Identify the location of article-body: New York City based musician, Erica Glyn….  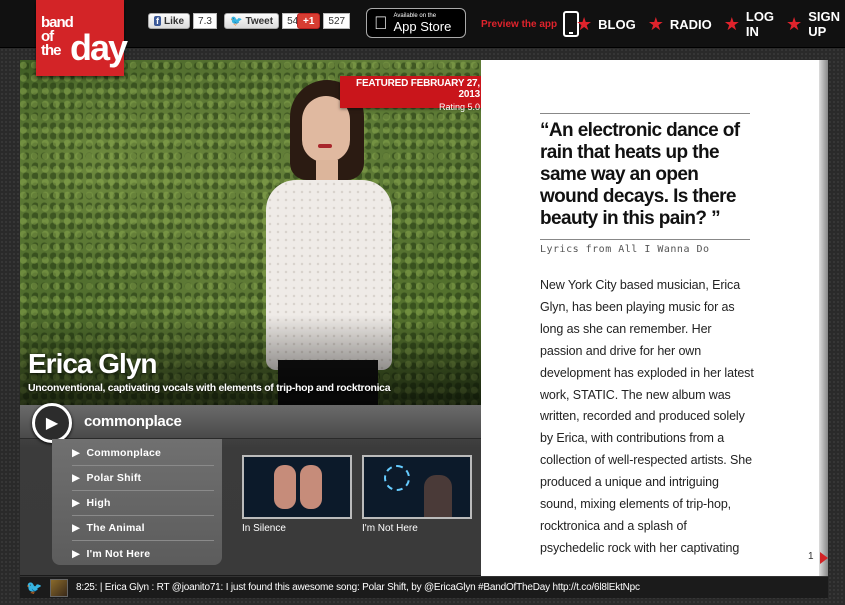
(647, 416).